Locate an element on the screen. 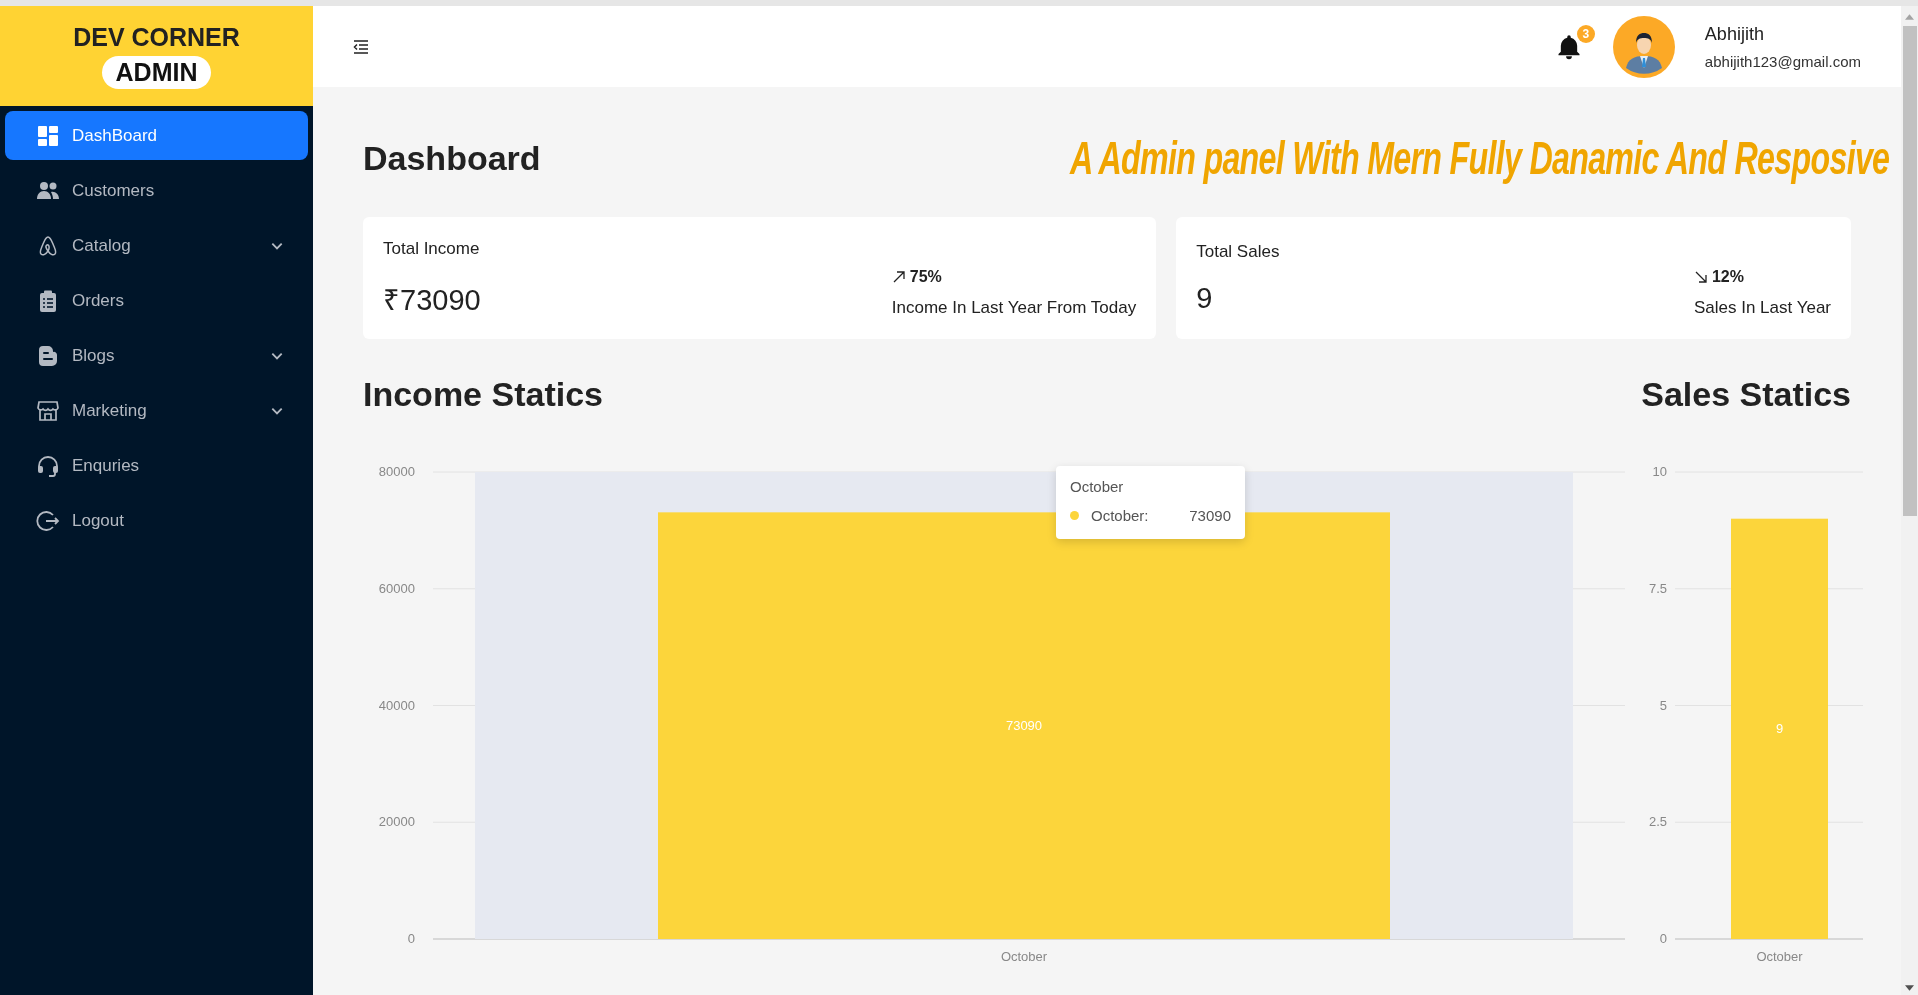 The height and width of the screenshot is (995, 1918). caption-text: A Admin panel With Mern Fully Danamic And Resposive is located at coordinates (1479, 158).